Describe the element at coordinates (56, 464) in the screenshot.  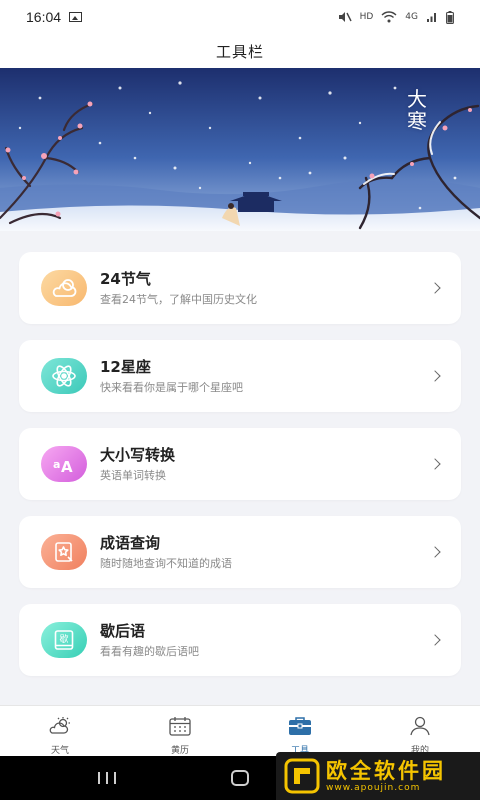
I see `case-small-glyph: a` at that location.